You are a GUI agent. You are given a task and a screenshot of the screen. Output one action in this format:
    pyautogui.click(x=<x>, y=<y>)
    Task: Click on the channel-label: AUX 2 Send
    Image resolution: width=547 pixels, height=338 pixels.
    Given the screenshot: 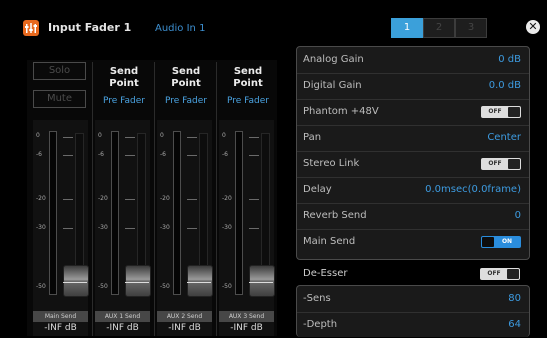 What is the action you would take?
    pyautogui.click(x=184, y=316)
    